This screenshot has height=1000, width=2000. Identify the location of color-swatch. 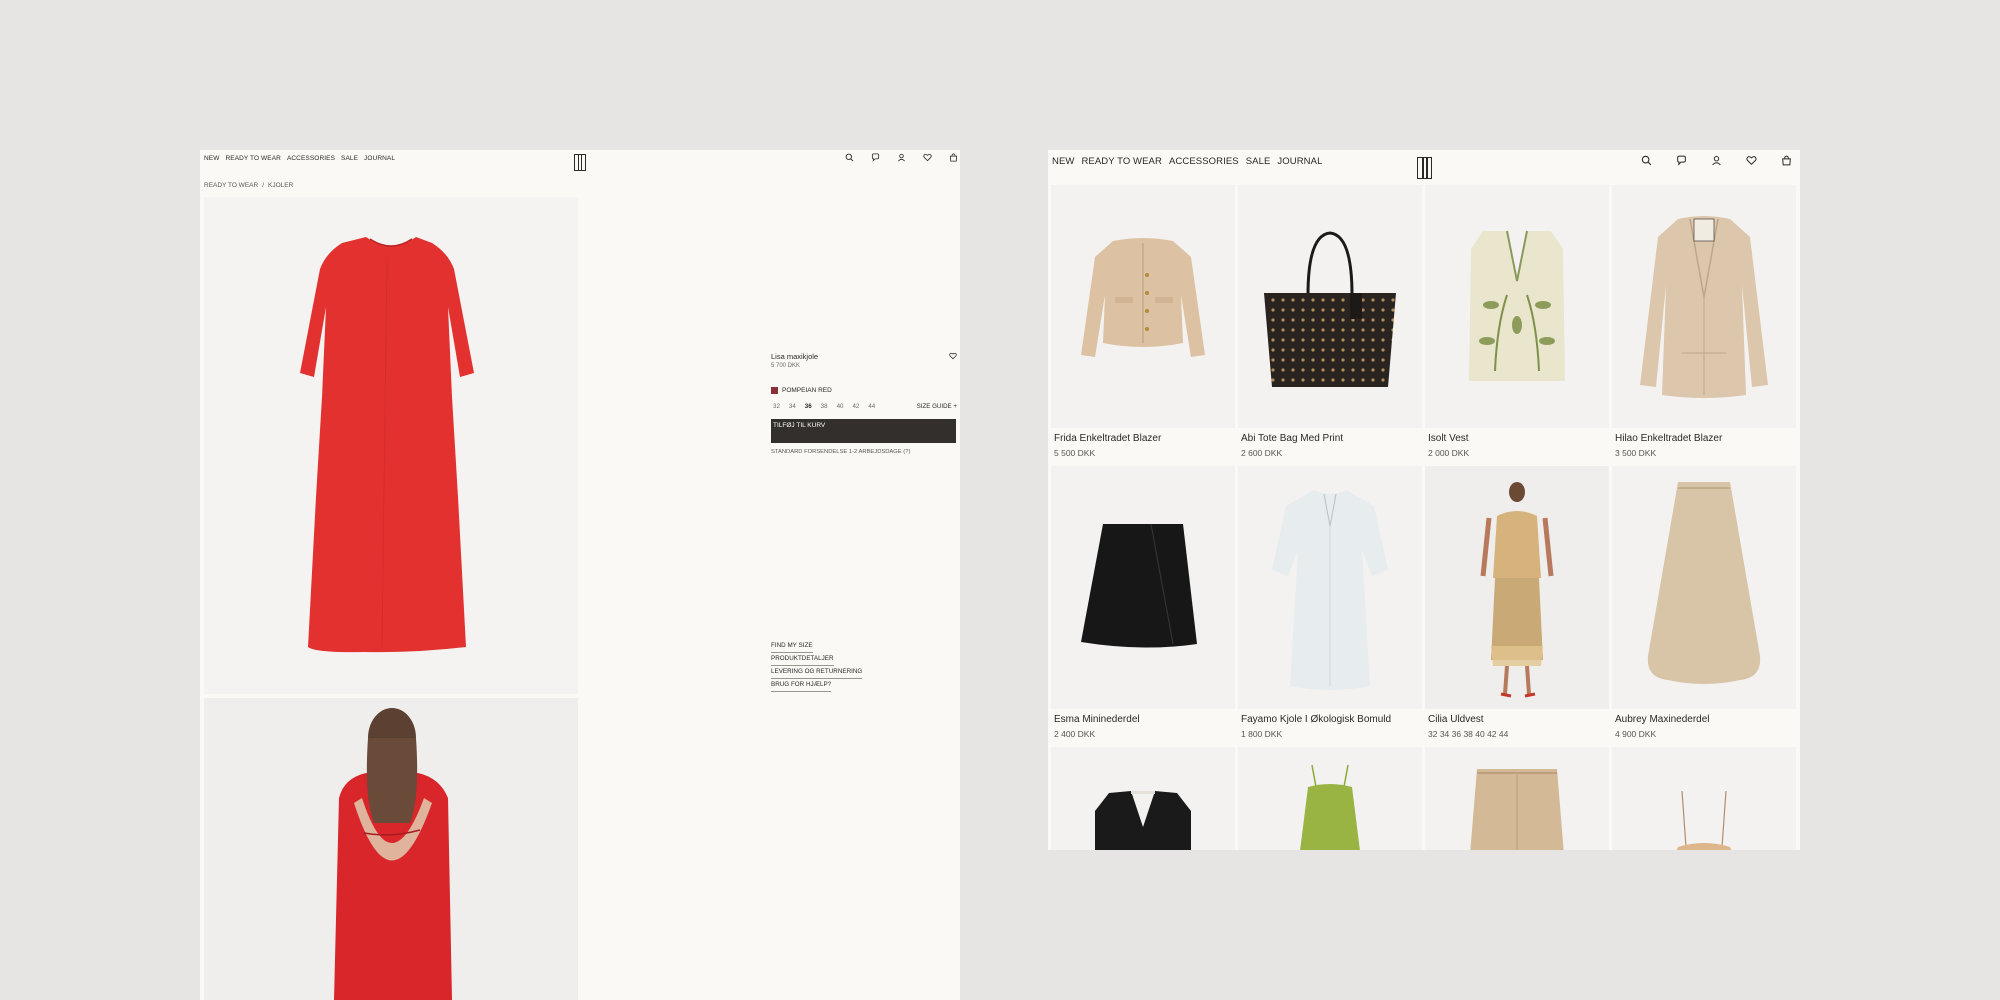
(774, 390).